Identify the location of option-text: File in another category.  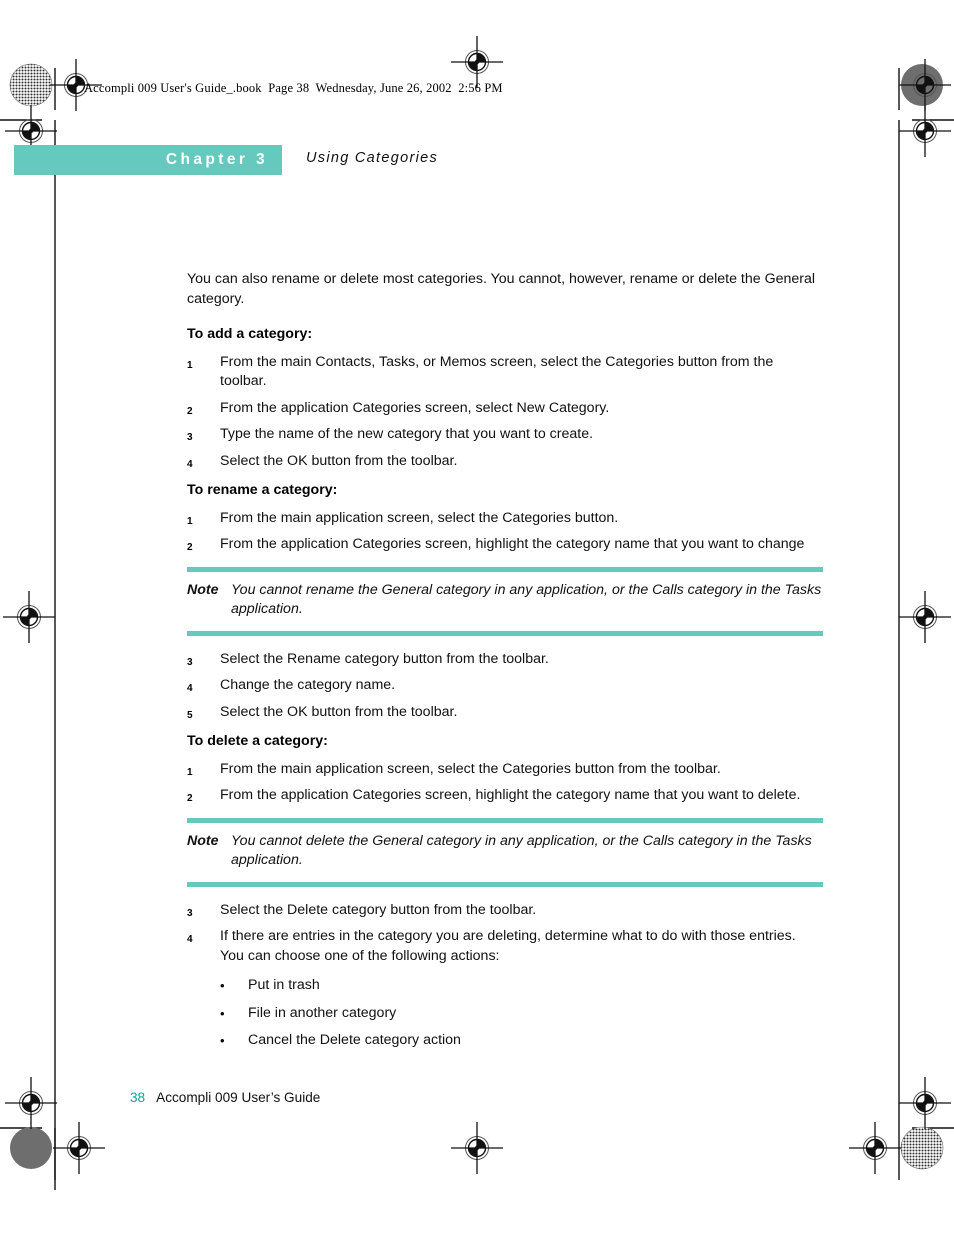
(322, 1012).